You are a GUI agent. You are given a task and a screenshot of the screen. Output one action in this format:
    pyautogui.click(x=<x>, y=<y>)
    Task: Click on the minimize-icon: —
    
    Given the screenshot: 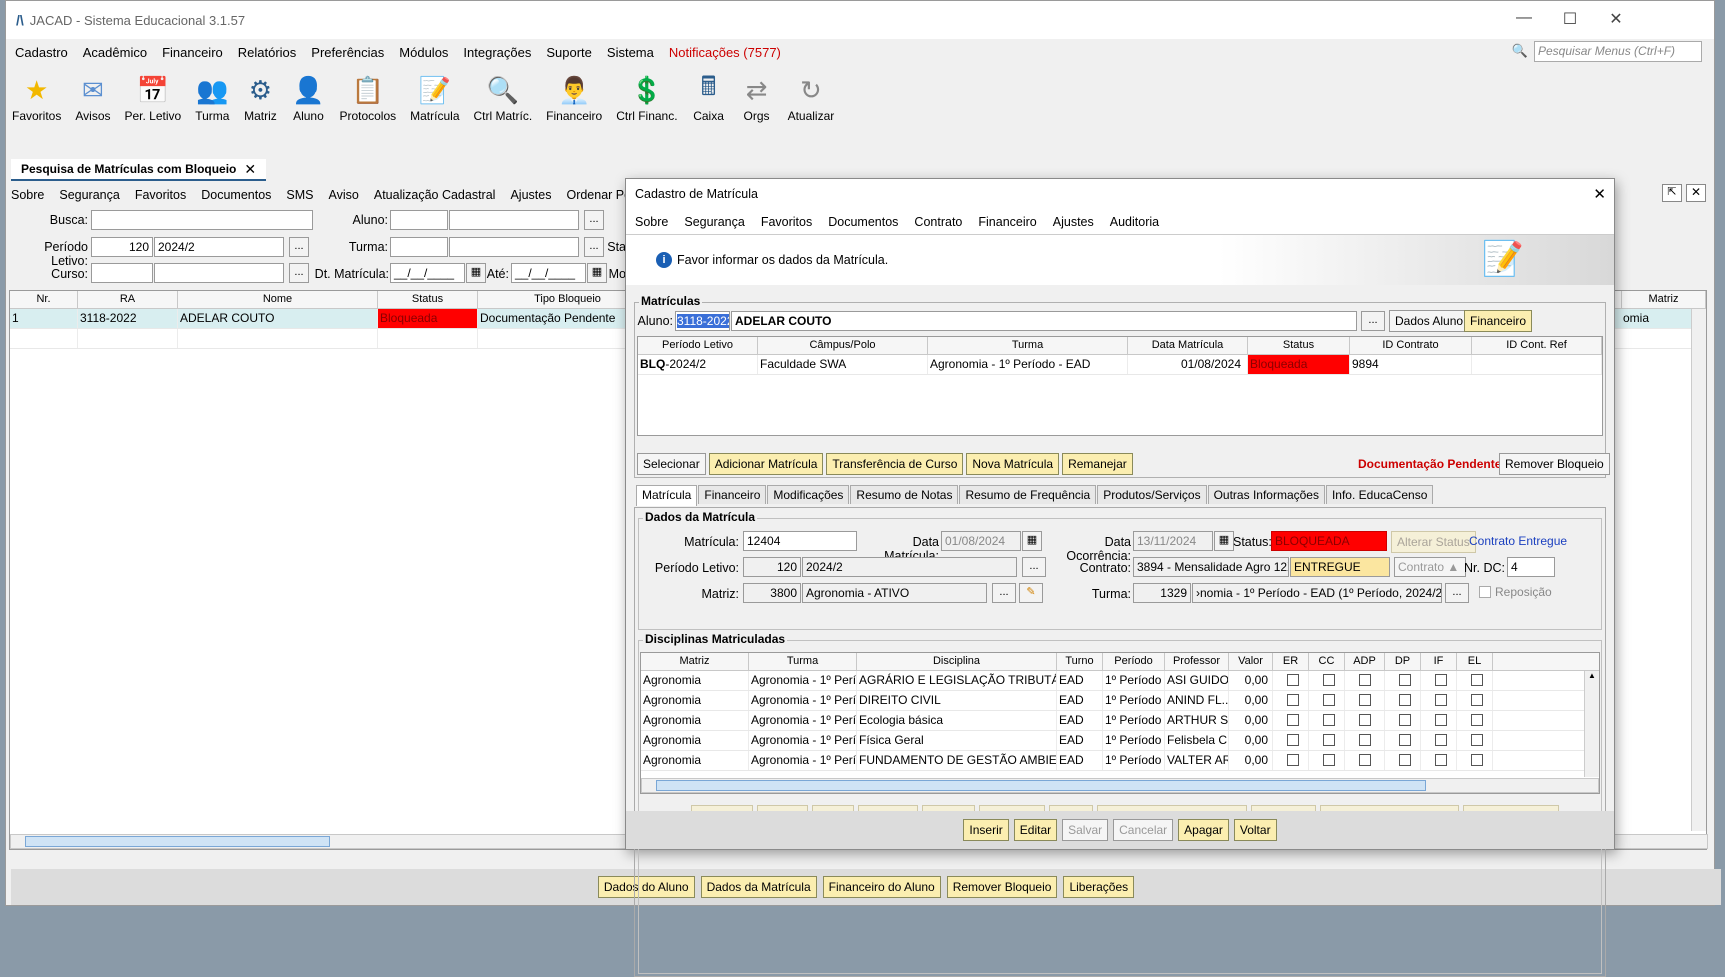 What is the action you would take?
    pyautogui.click(x=1524, y=19)
    